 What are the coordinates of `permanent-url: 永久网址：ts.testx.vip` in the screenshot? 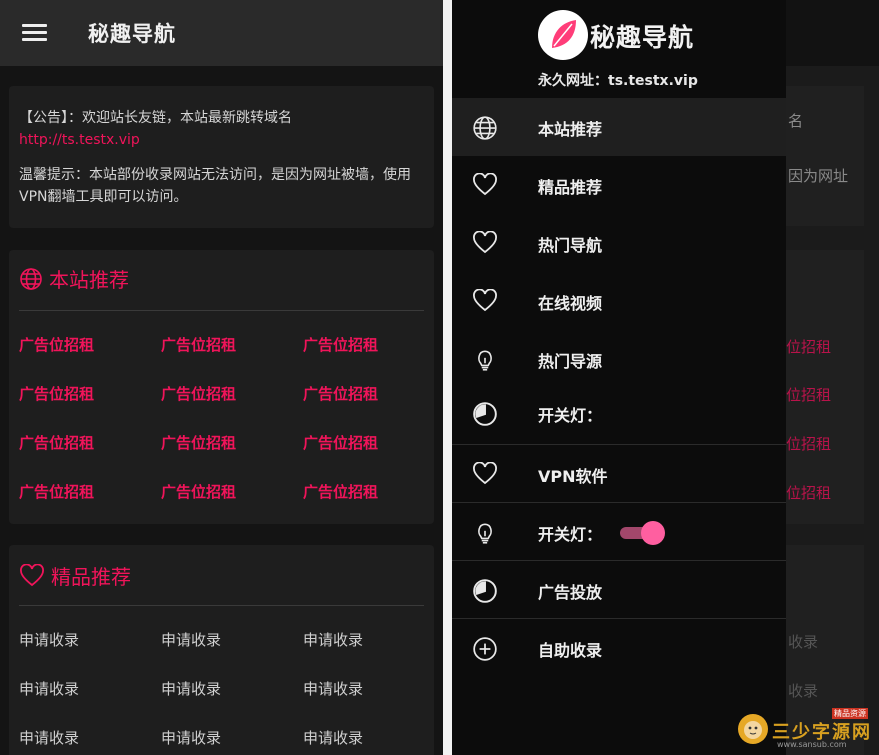 It's located at (618, 81).